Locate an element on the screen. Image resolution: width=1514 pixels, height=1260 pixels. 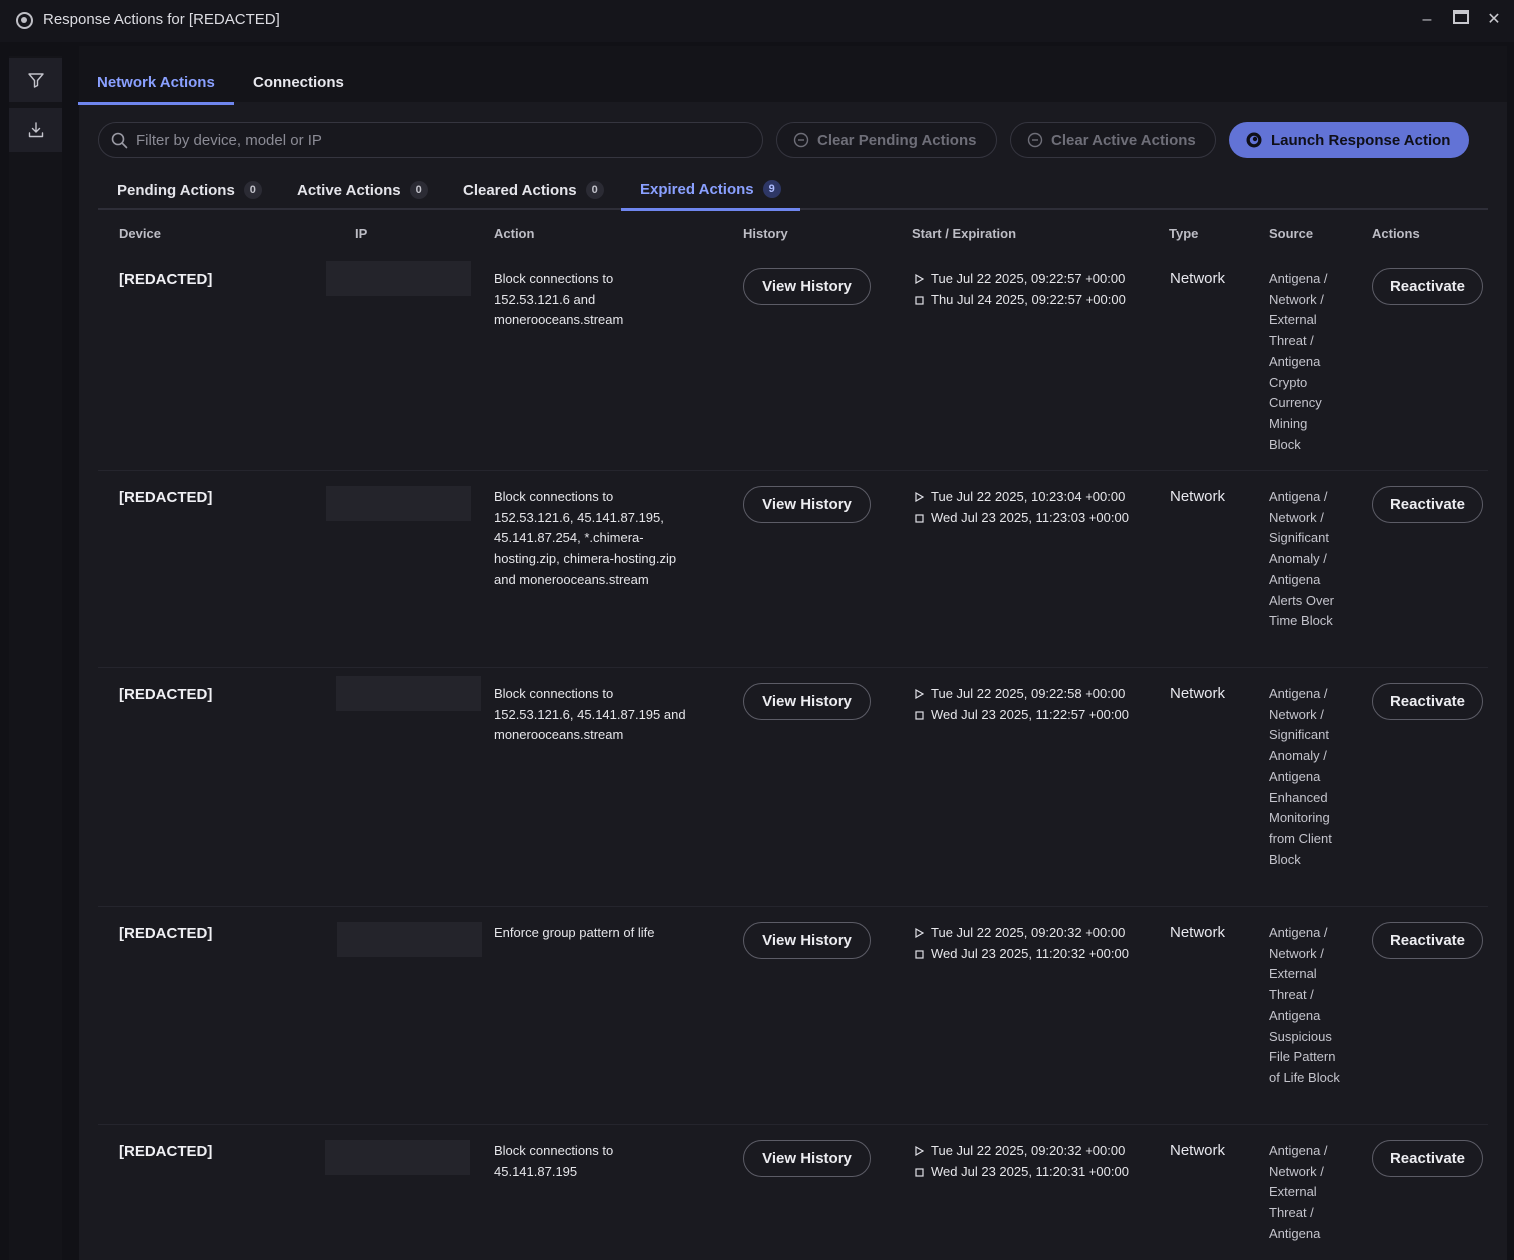
tab-cleared-actions: Cleared Actions 0 is located at coordinates (533, 190).